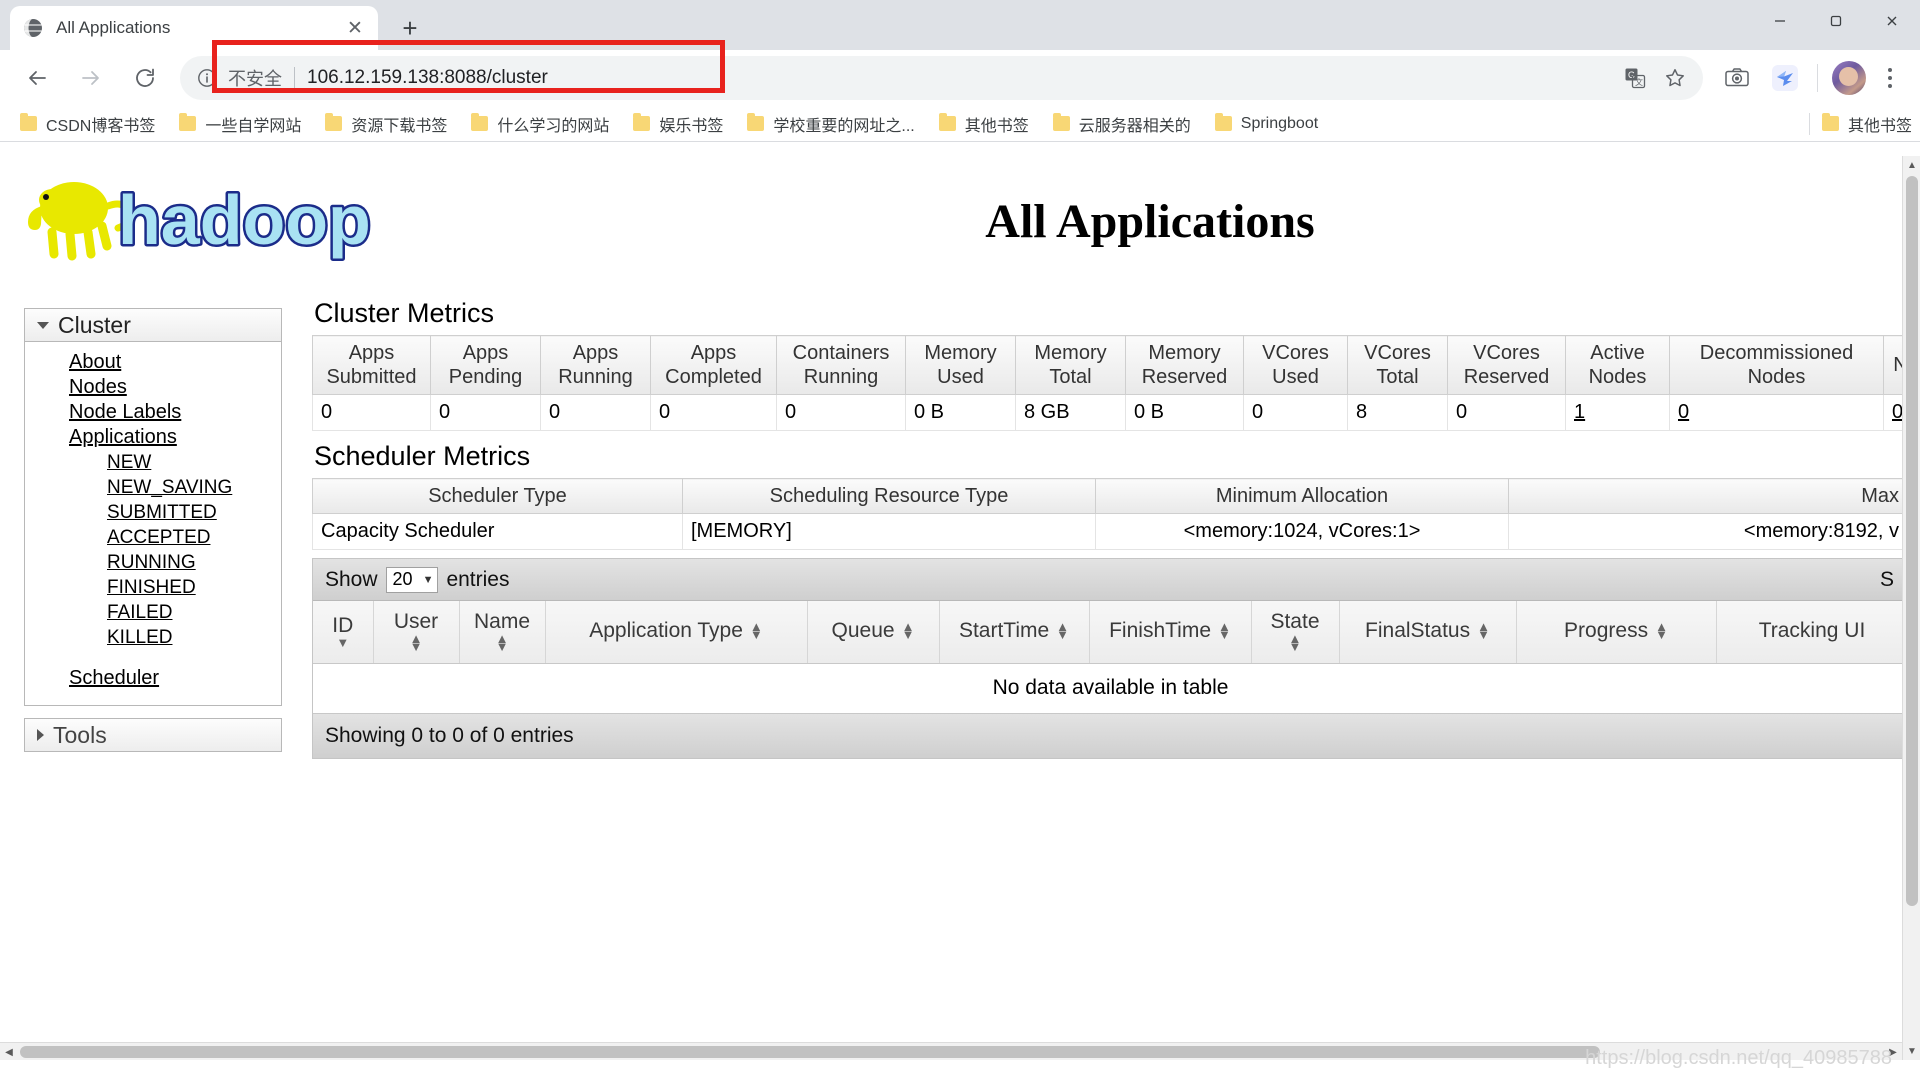 This screenshot has width=1920, height=1078. Describe the element at coordinates (153, 412) in the screenshot. I see `sidebar-item-node-labels: Node Labels` at that location.